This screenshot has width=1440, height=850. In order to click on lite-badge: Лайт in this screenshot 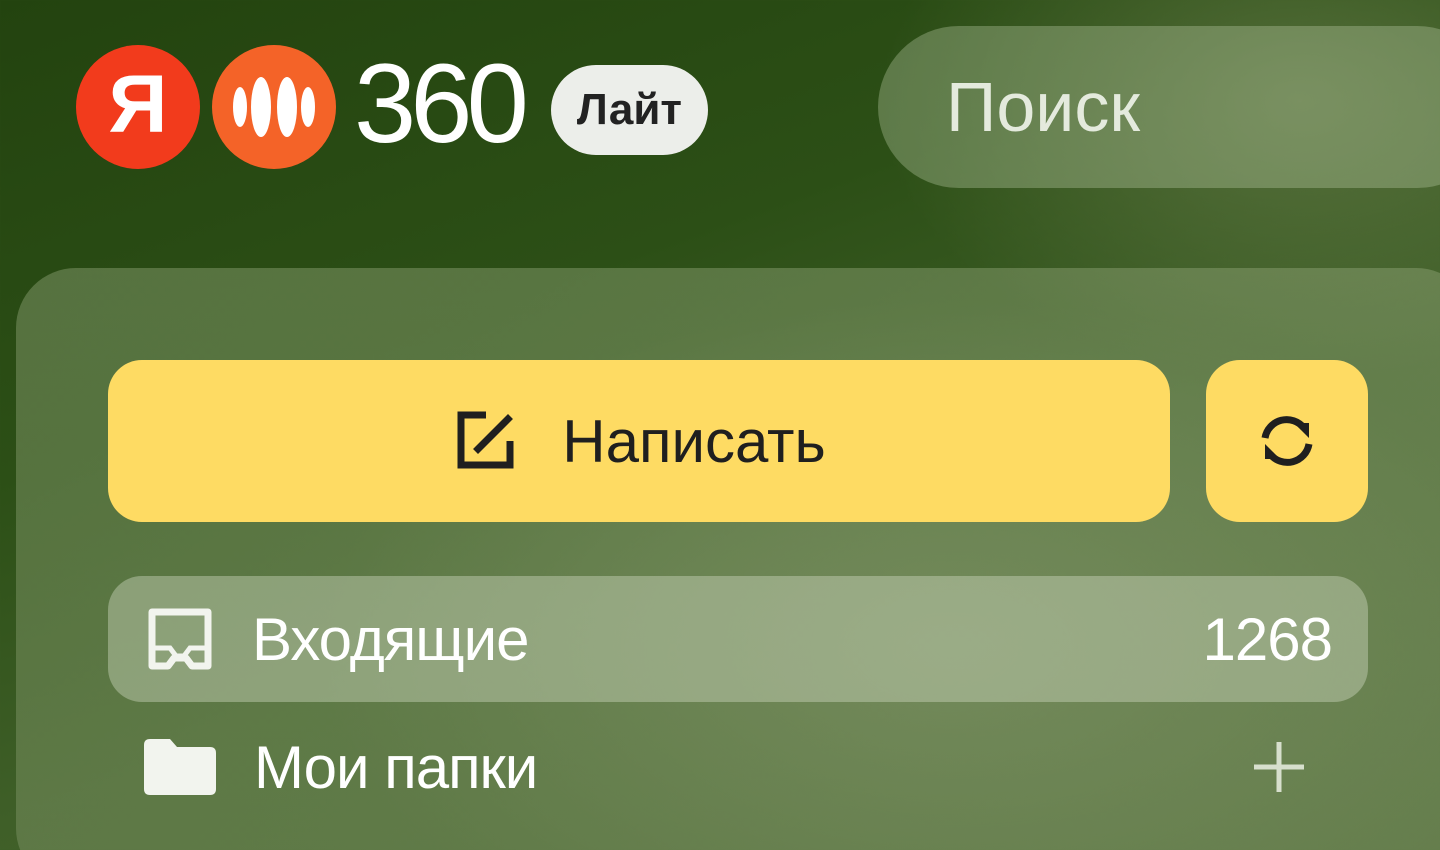, I will do `click(629, 110)`.